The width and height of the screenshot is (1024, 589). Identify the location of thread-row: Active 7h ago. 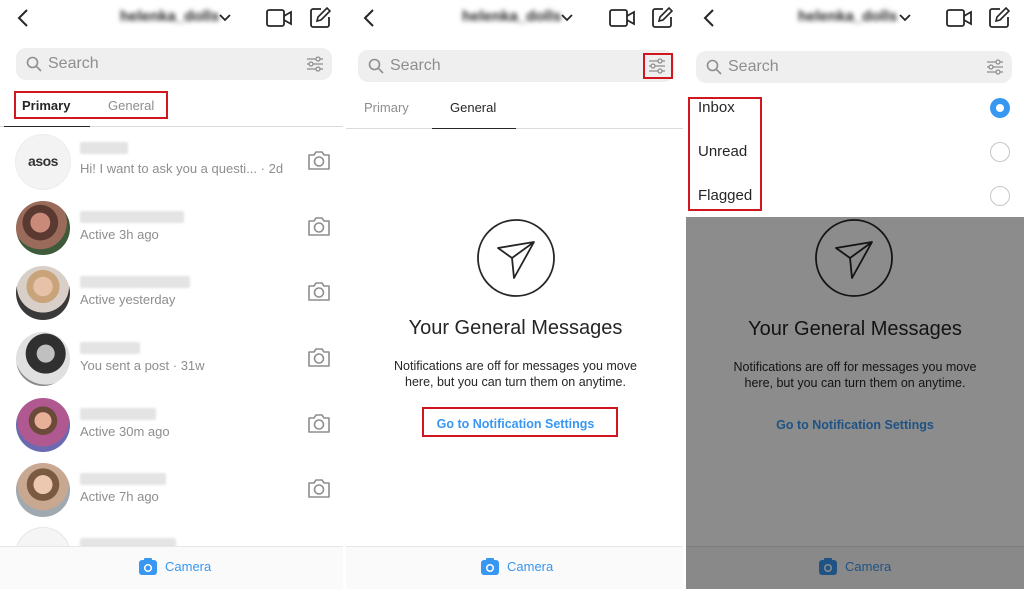
(171, 490).